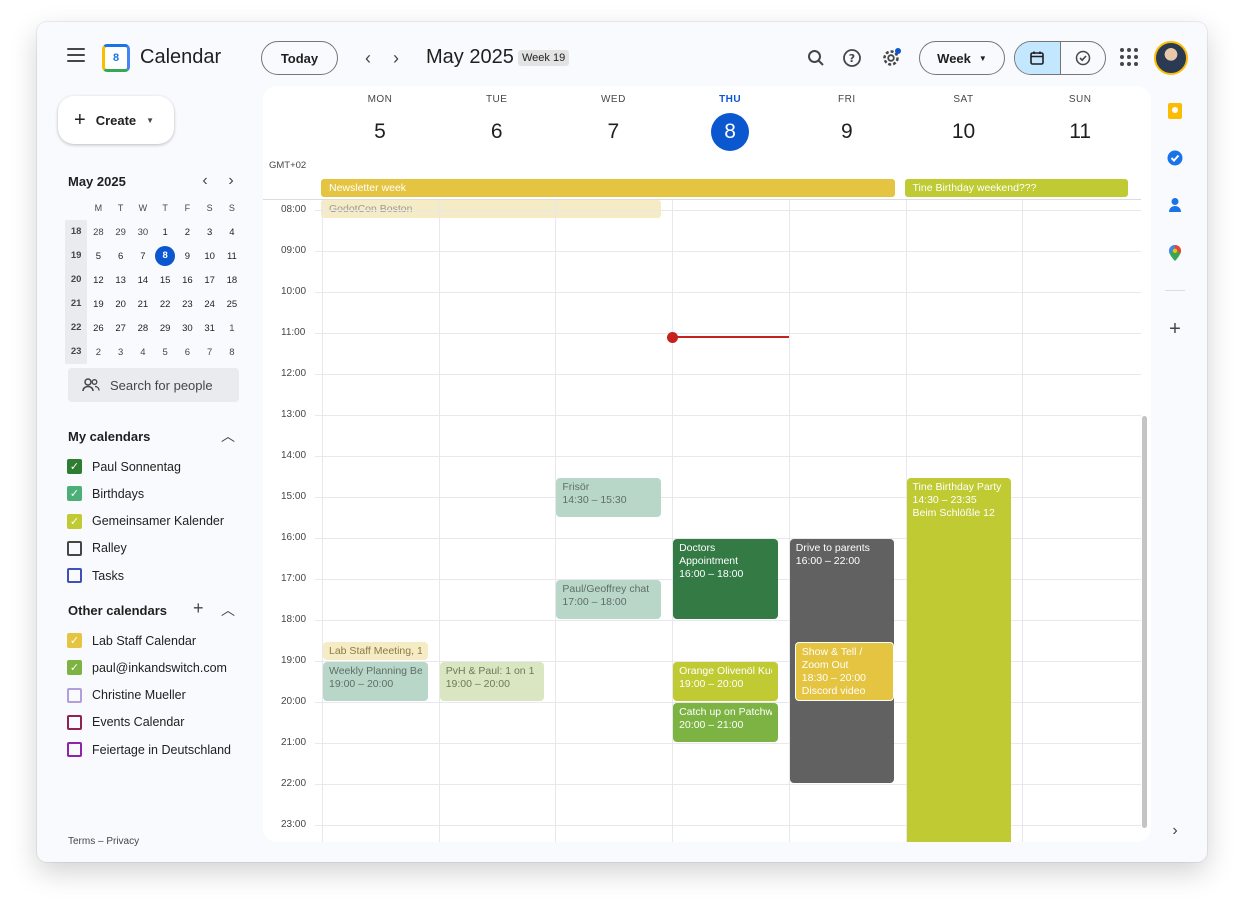  Describe the element at coordinates (125, 722) in the screenshot. I see `calendar-item: Events Calendar` at that location.